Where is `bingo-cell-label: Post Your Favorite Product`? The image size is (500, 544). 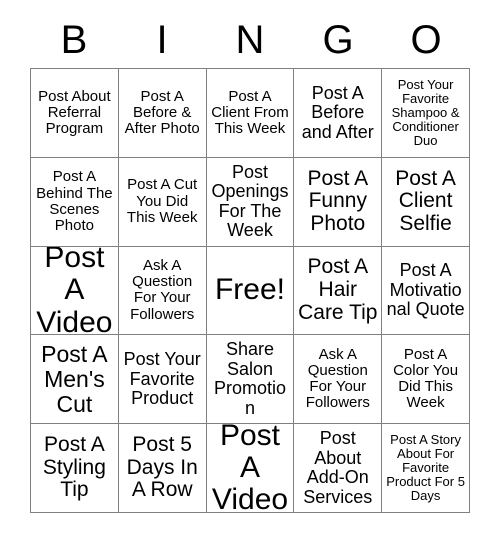
bingo-cell-label: Post Your Favorite Product is located at coordinates (162, 378).